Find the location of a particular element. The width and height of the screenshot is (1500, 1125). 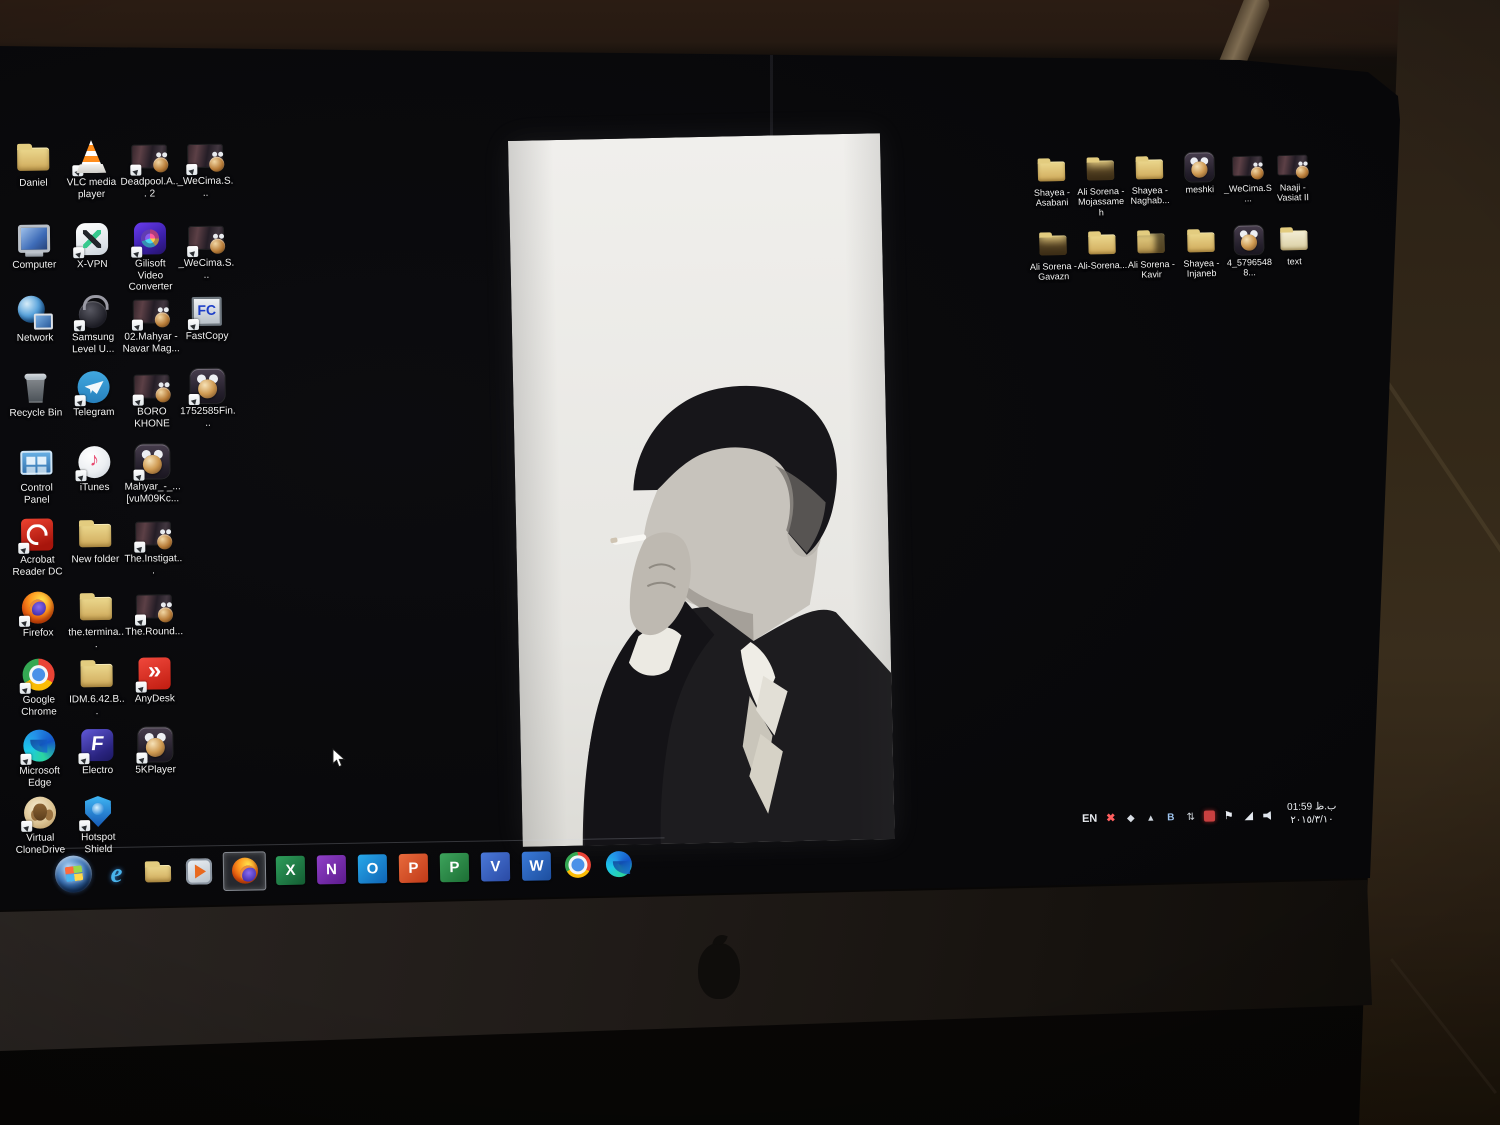

desktop-icon-boro-khone: BORO KHONE is located at coordinates (151, 399).